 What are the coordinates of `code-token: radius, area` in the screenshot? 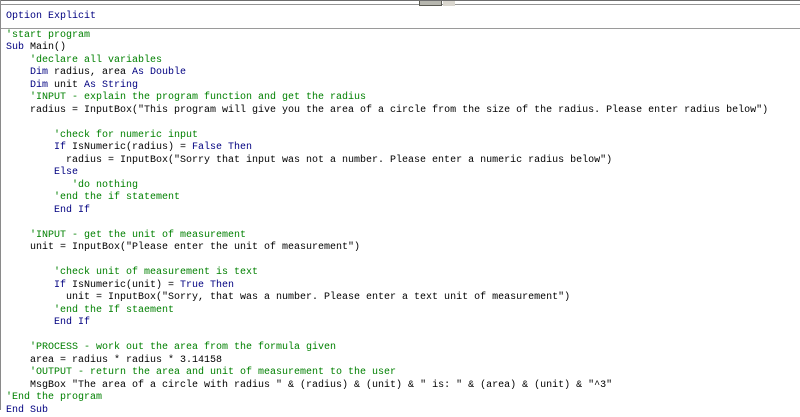 It's located at (93, 72).